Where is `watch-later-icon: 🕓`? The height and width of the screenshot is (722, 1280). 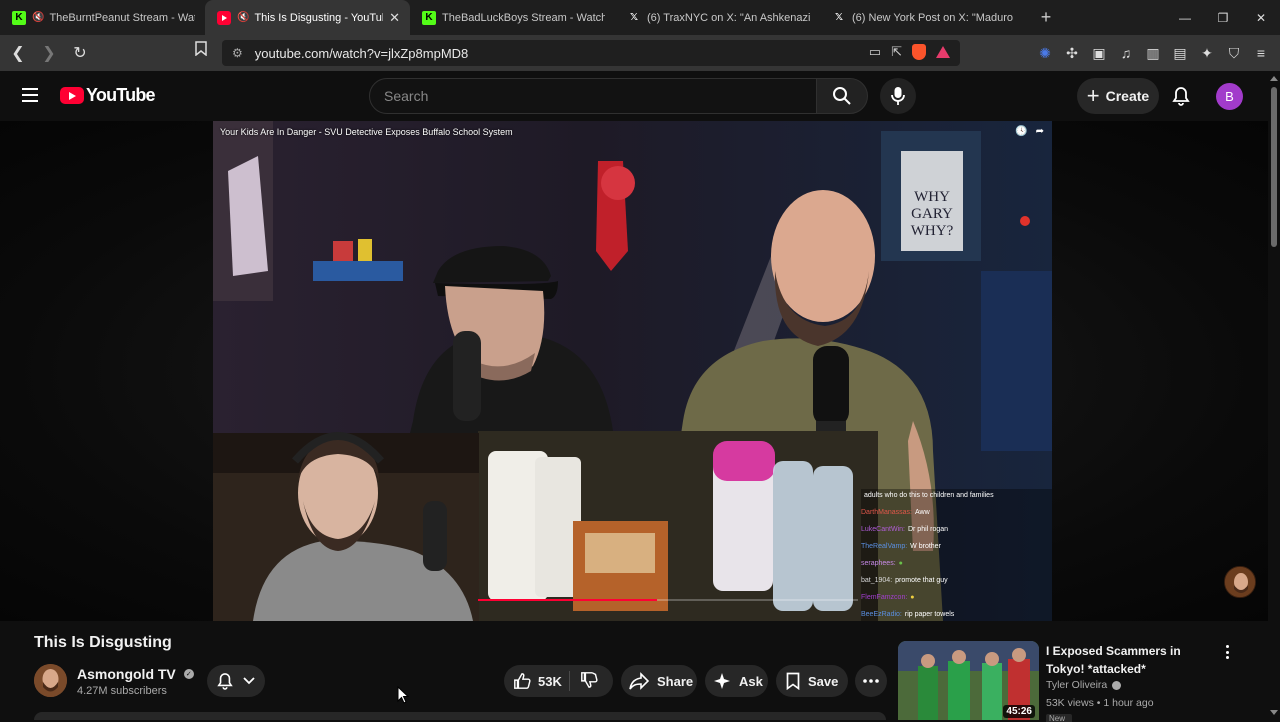 watch-later-icon: 🕓 is located at coordinates (1021, 131).